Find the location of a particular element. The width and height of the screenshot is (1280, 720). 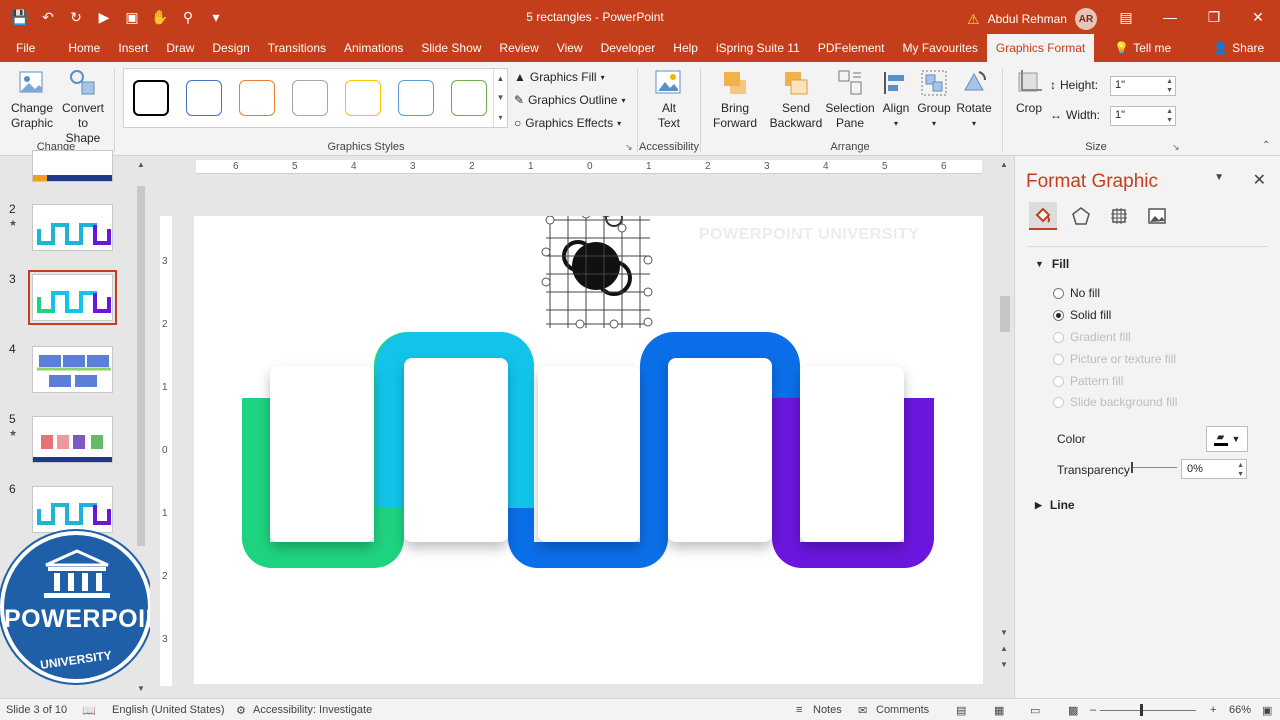

tab-animations: Animations is located at coordinates (373, 48).